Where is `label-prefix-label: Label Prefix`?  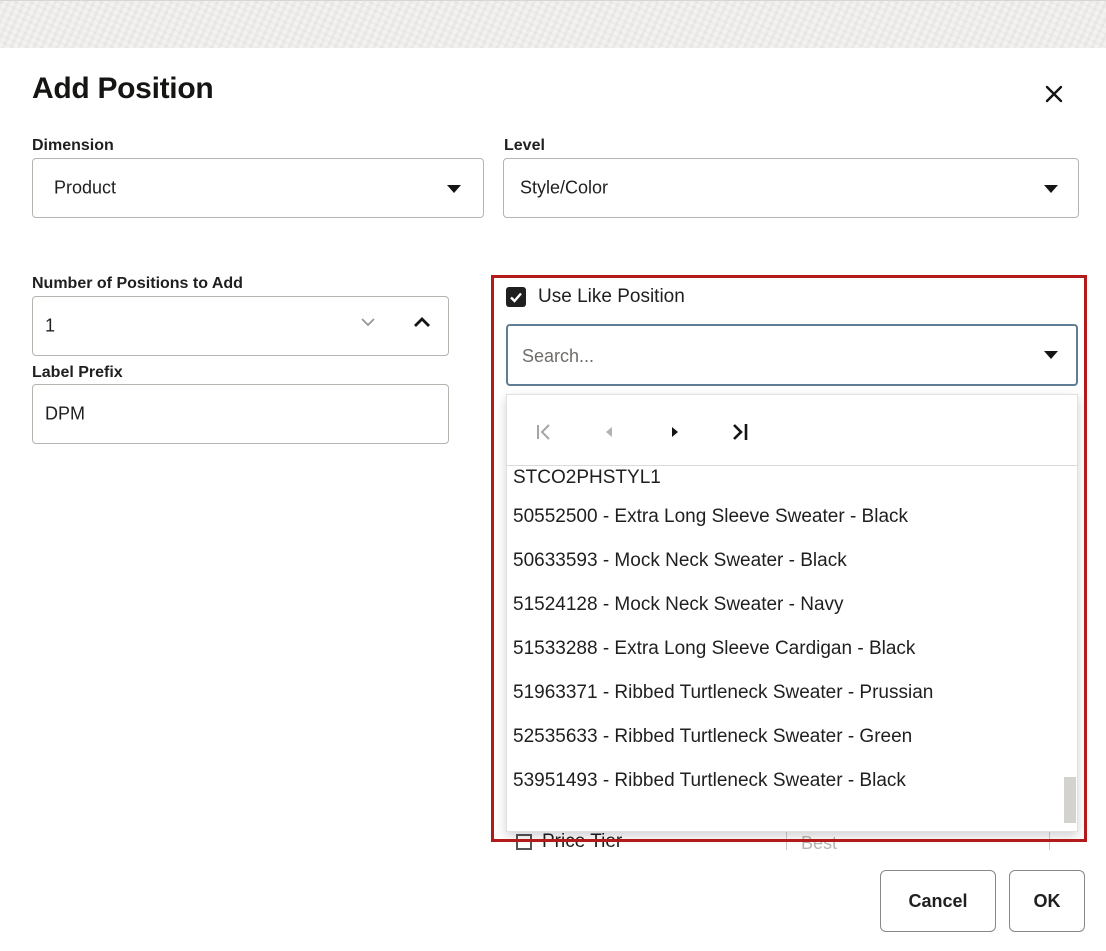 label-prefix-label: Label Prefix is located at coordinates (77, 372).